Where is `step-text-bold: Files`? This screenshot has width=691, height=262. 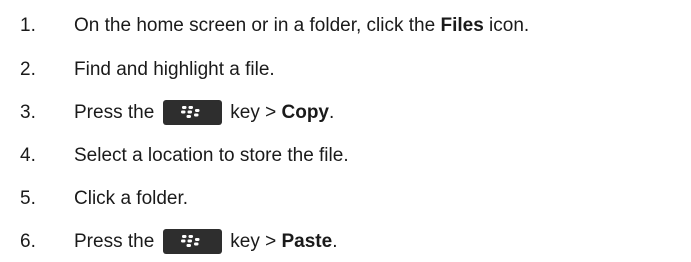 step-text-bold: Files is located at coordinates (462, 25).